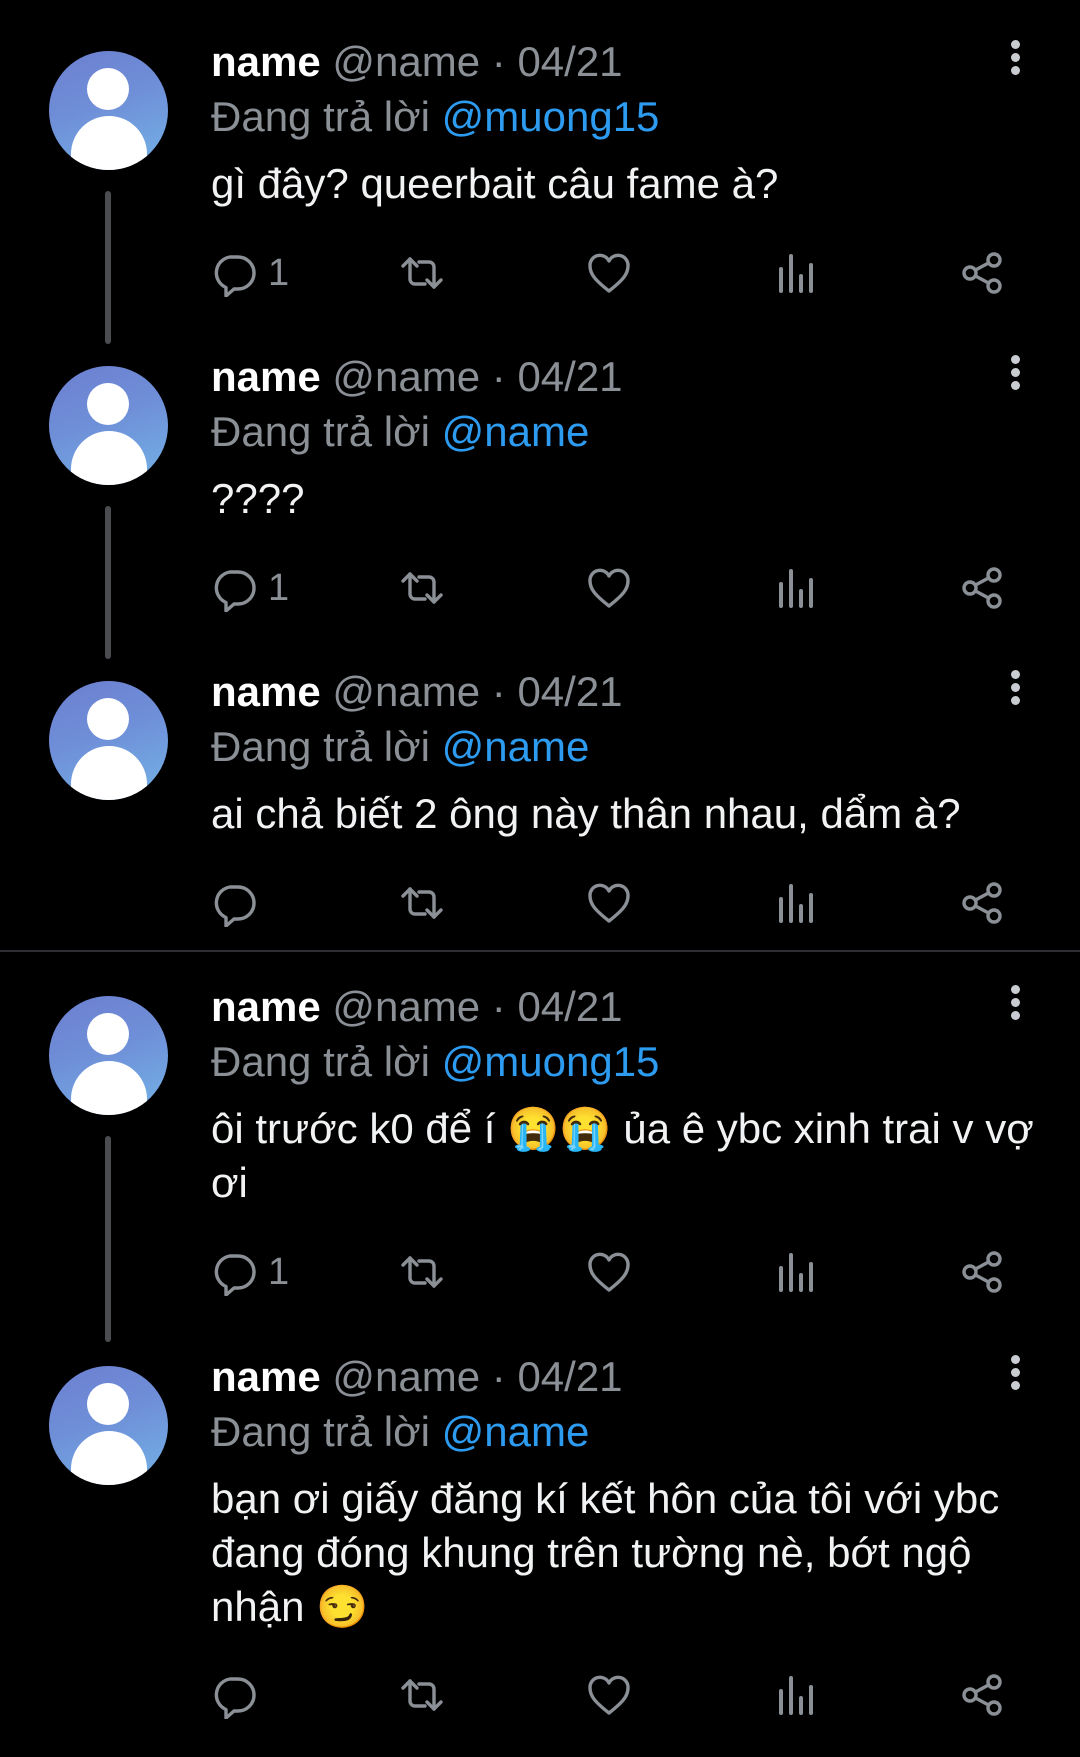 This screenshot has height=1757, width=1080. I want to click on thread-line, so click(108, 1239).